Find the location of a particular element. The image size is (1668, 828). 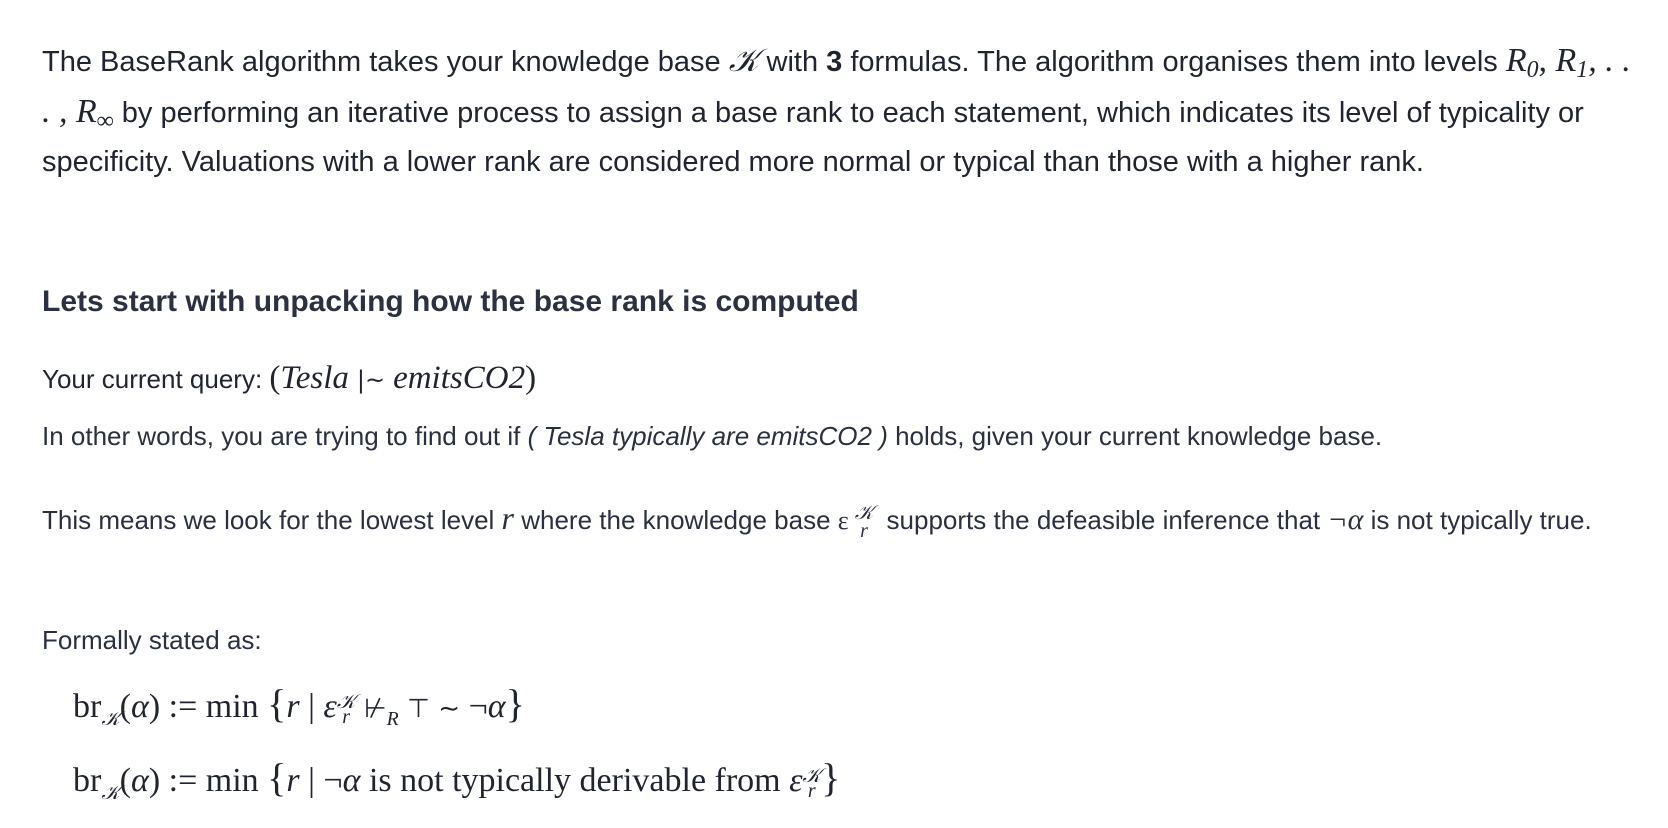

formal-label: Formally stated as: is located at coordinates (152, 640).